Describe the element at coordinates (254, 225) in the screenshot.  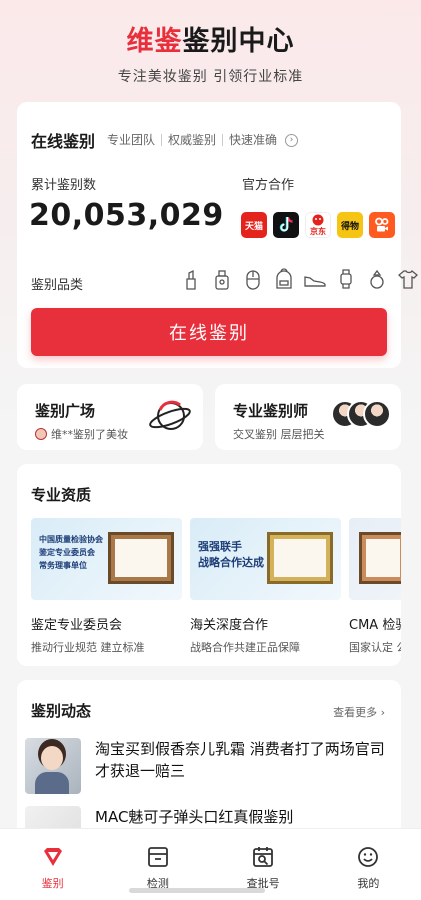
I see `tmall-logo-icon: 天猫` at that location.